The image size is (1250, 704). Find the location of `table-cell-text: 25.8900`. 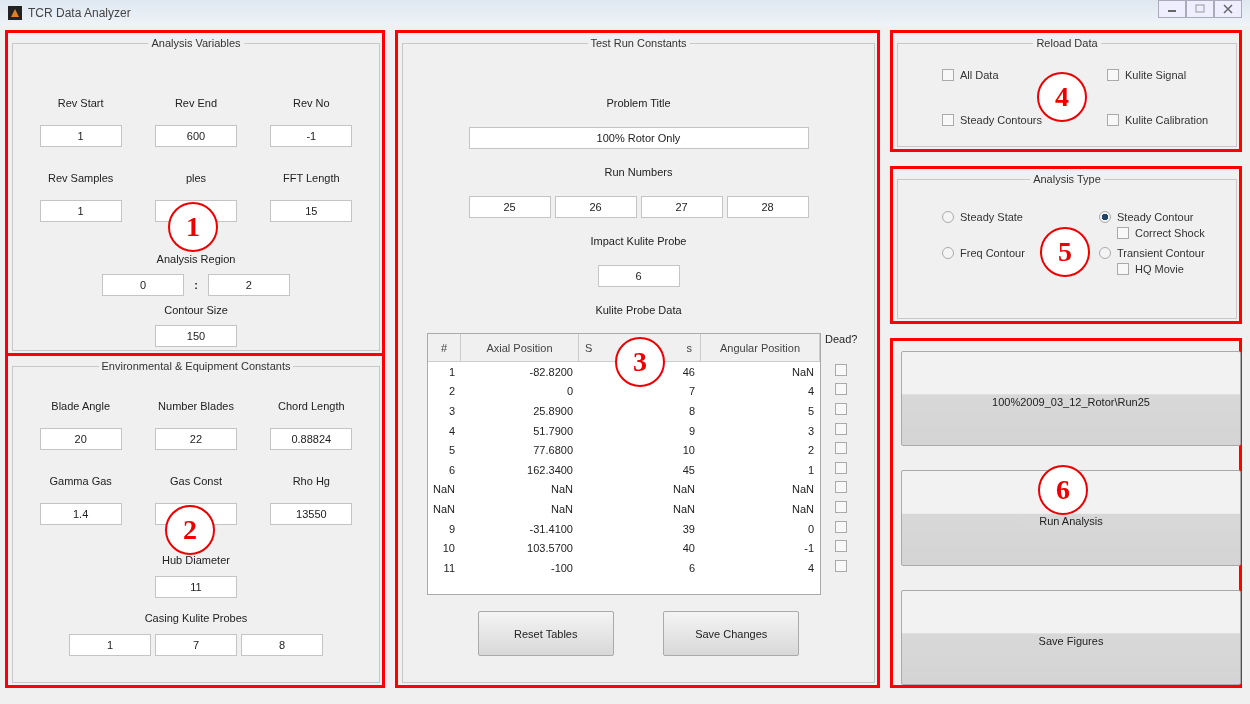

table-cell-text: 25.8900 is located at coordinates (553, 411).